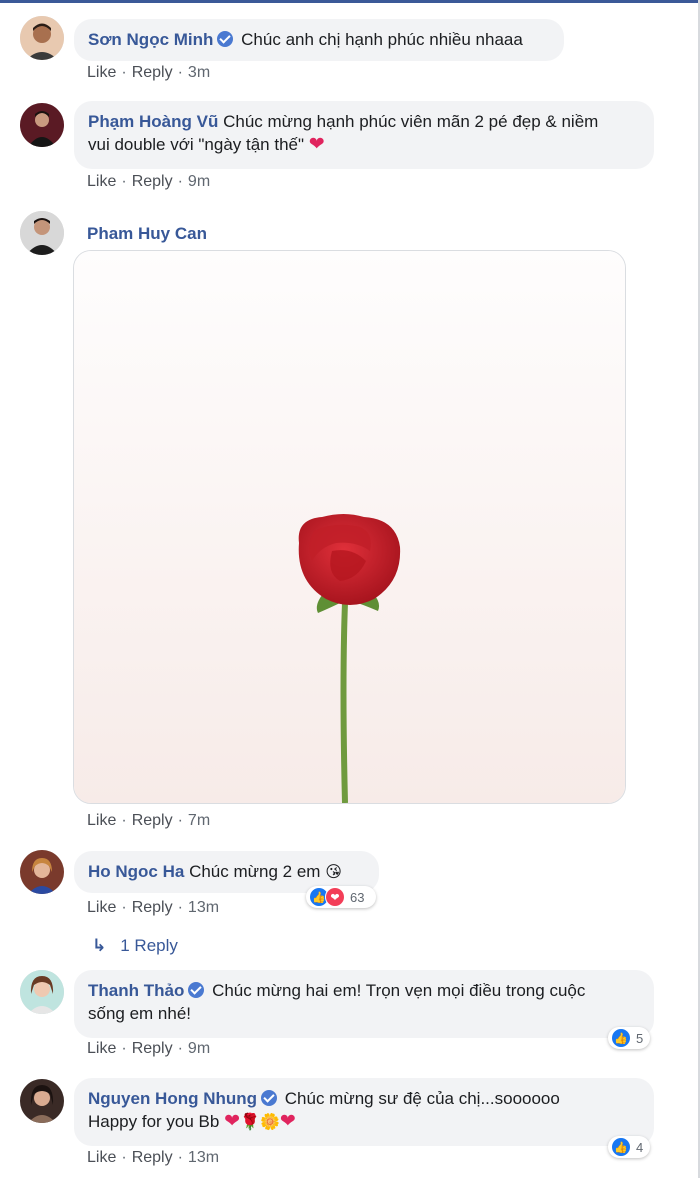  I want to click on reactions-summary: 👍 5, so click(629, 1038).